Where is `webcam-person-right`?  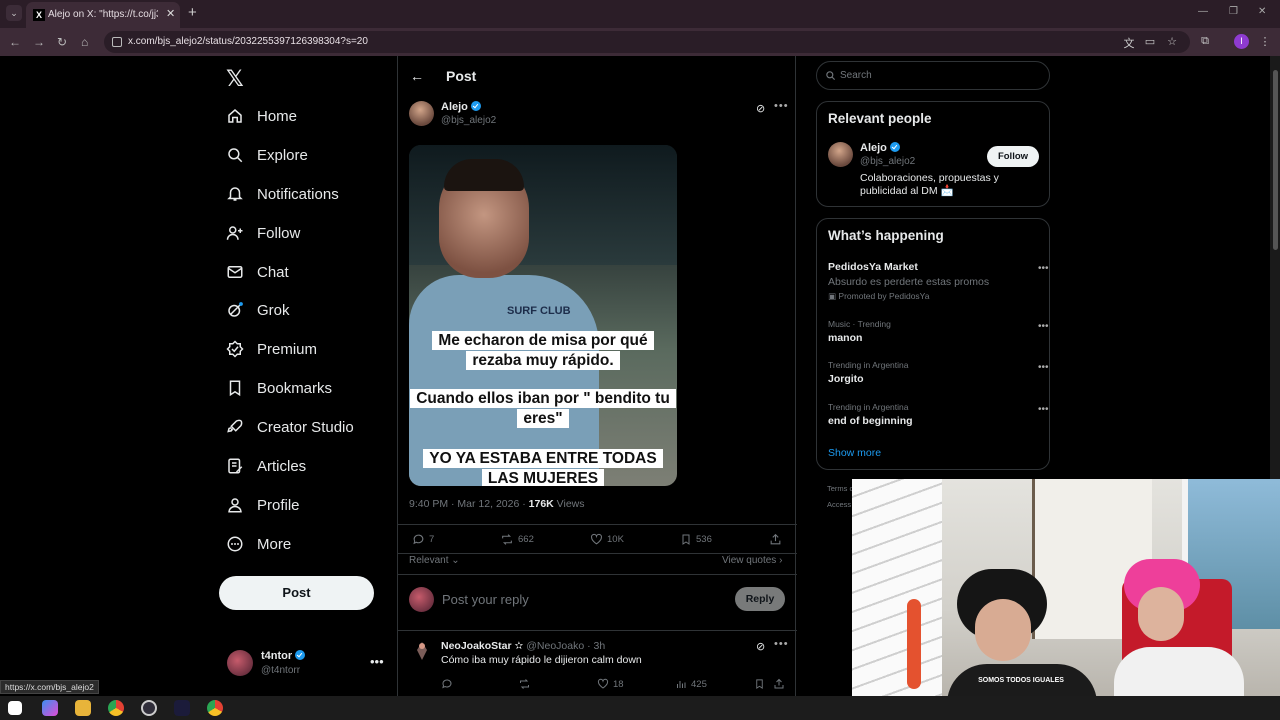
webcam-person-right is located at coordinates (1179, 627).